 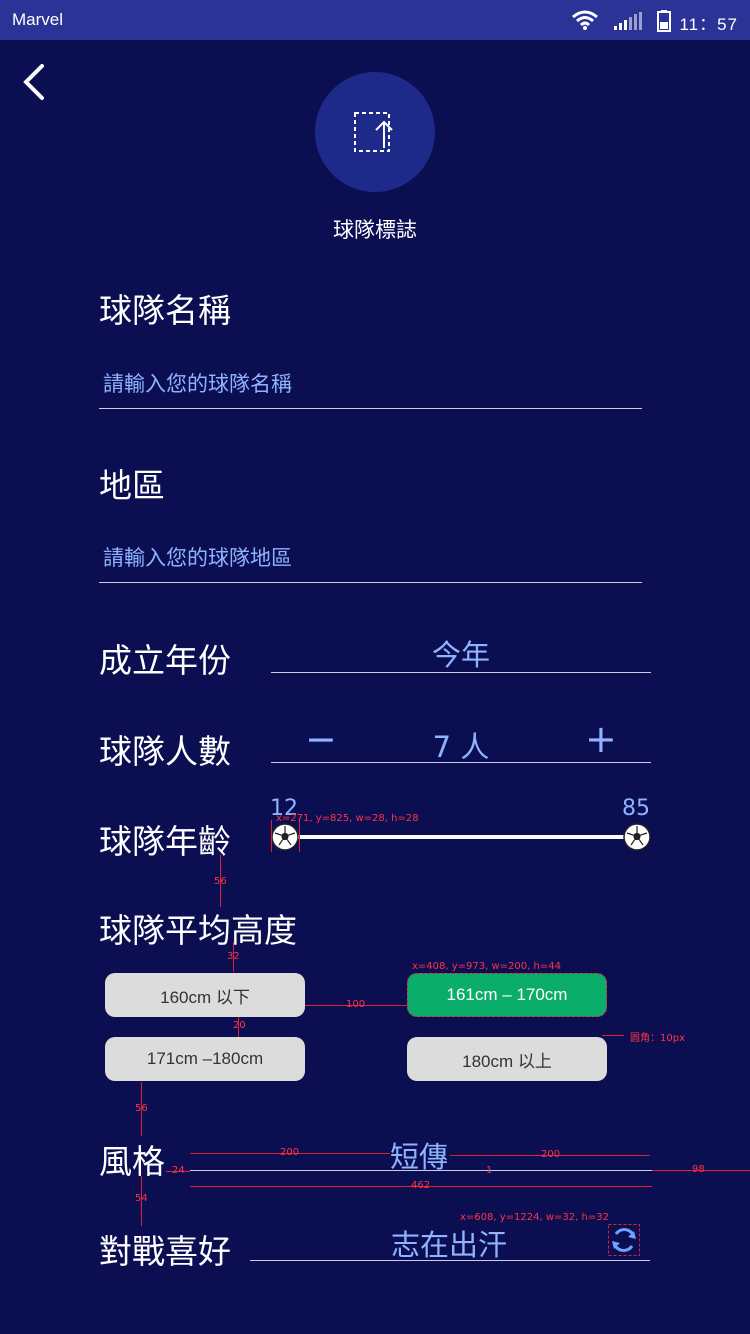 I want to click on height-label: 球隊平均高度, so click(x=198, y=930).